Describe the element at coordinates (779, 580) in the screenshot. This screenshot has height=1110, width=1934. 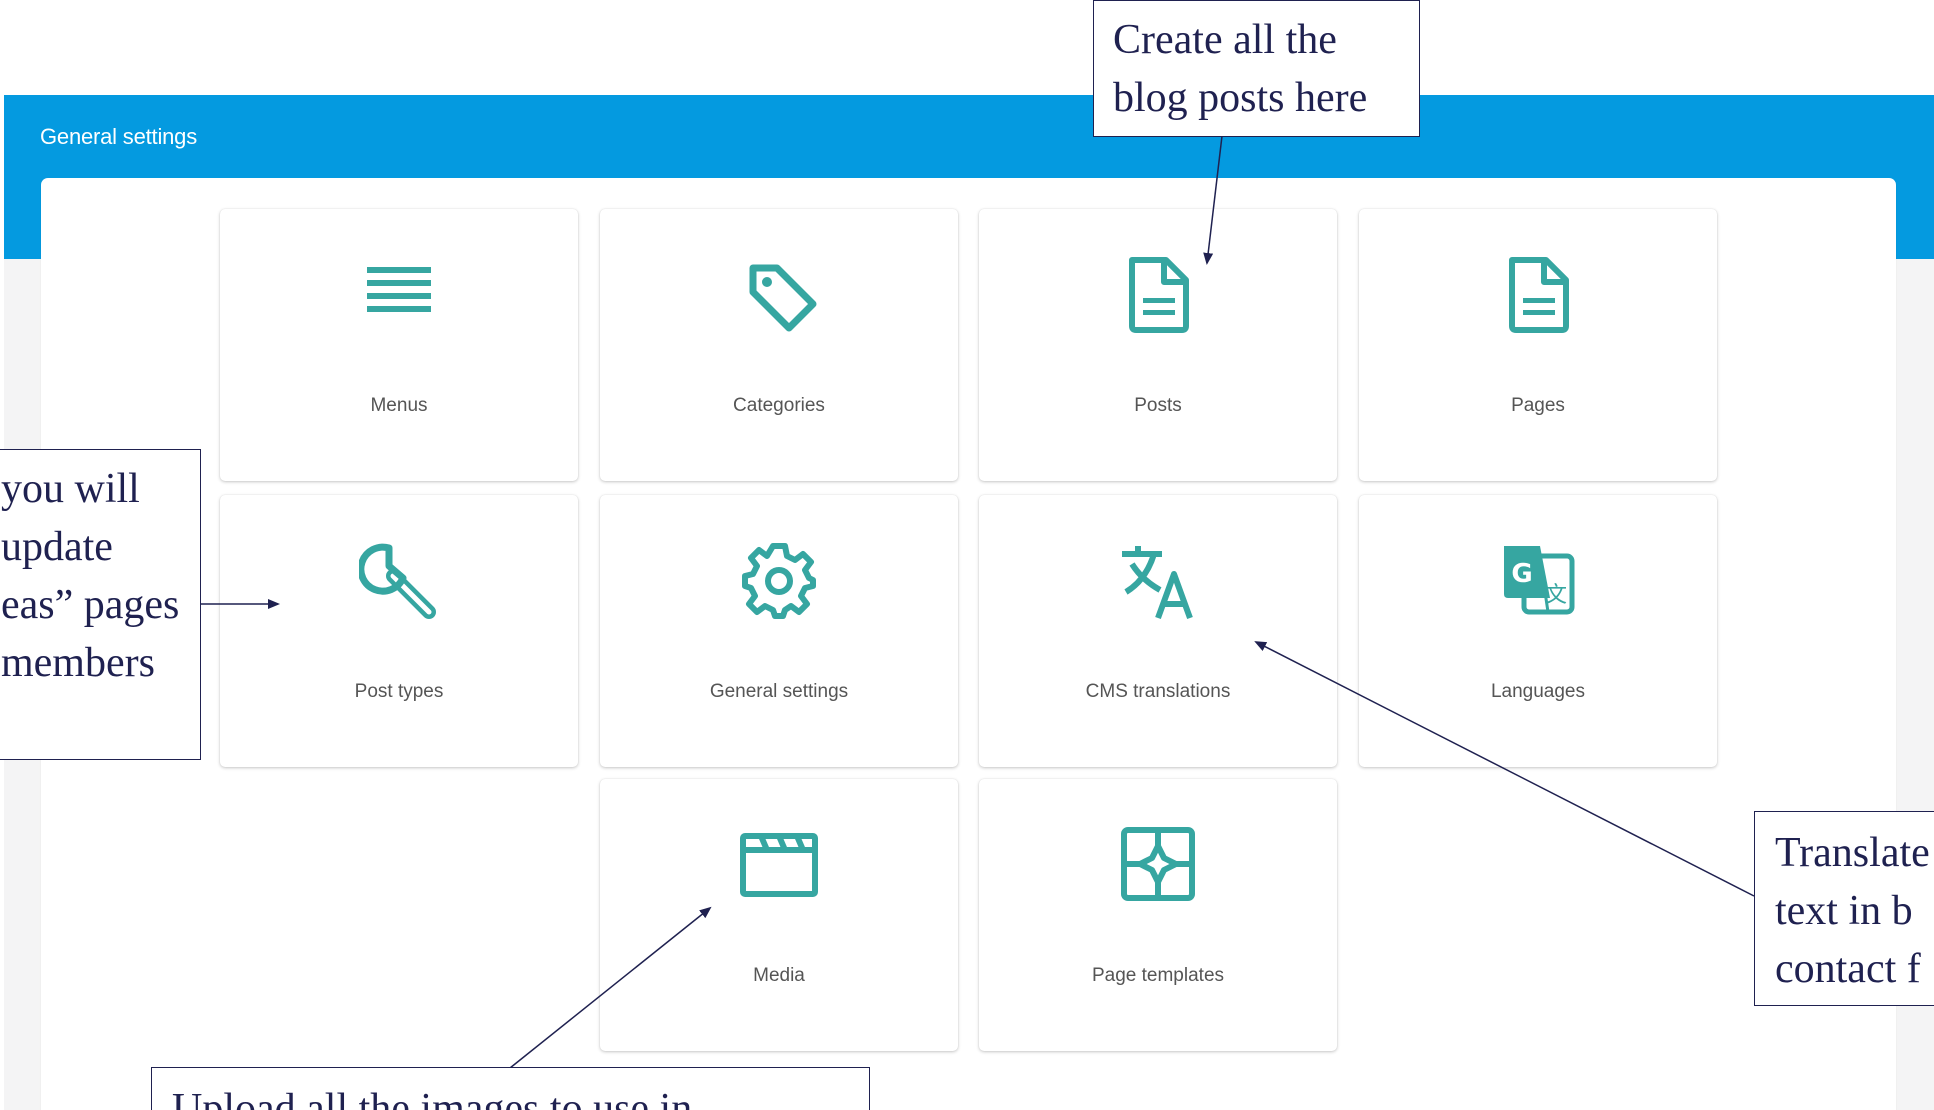
I see `gear-icon` at that location.